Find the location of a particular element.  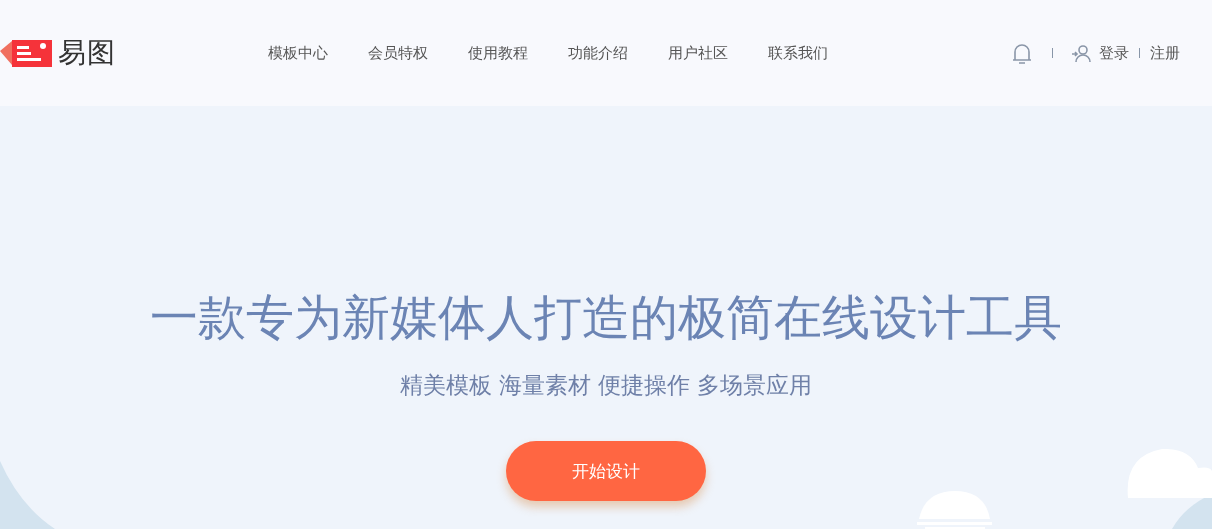

user-icon is located at coordinates (1081, 53).